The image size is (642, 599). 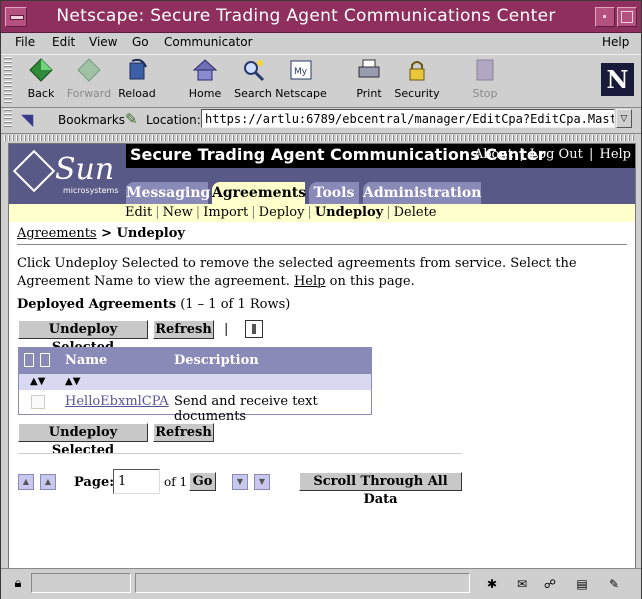 I want to click on stop-button: Stop, so click(x=485, y=78).